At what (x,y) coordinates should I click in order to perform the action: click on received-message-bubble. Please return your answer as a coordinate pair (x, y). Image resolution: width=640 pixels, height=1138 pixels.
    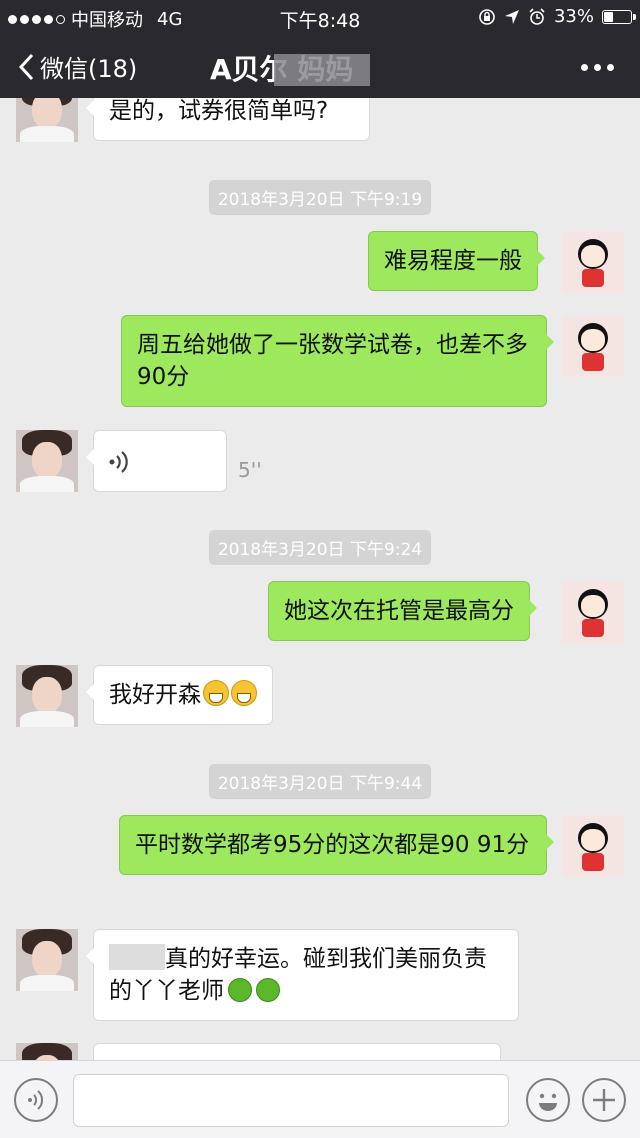
    Looking at the image, I should click on (297, 1051).